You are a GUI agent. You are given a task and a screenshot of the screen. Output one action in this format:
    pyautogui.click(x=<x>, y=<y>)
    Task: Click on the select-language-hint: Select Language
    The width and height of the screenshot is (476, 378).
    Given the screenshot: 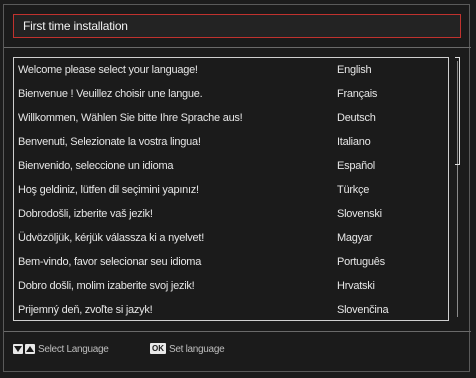 What is the action you would take?
    pyautogui.click(x=73, y=349)
    